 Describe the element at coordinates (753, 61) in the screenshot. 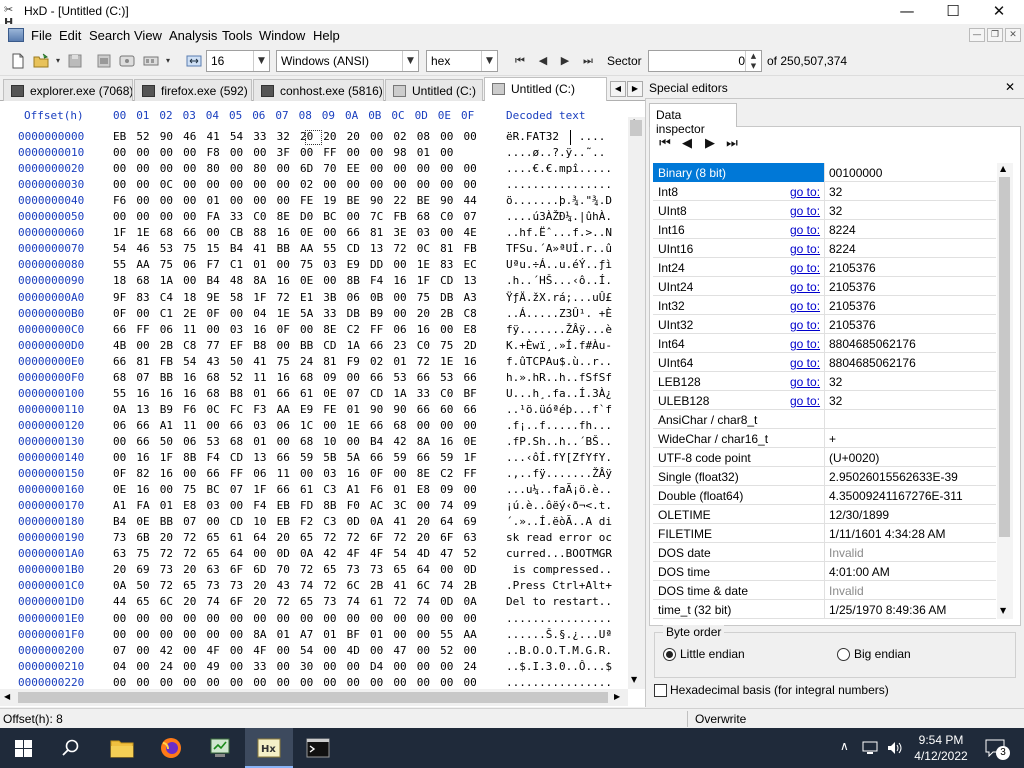

I see `spin-icon: ▲ ▼` at that location.